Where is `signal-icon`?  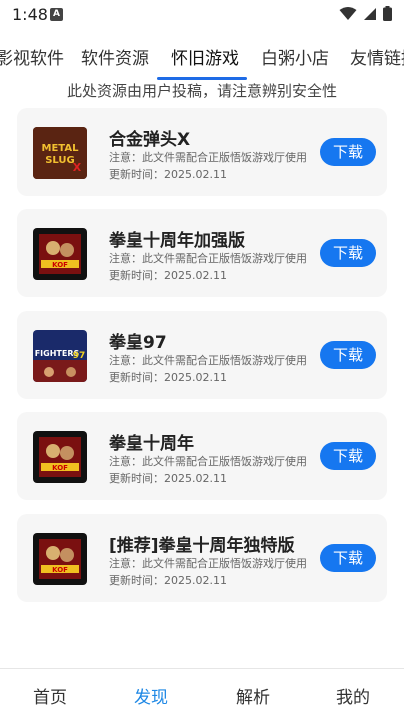
signal-icon is located at coordinates (370, 13).